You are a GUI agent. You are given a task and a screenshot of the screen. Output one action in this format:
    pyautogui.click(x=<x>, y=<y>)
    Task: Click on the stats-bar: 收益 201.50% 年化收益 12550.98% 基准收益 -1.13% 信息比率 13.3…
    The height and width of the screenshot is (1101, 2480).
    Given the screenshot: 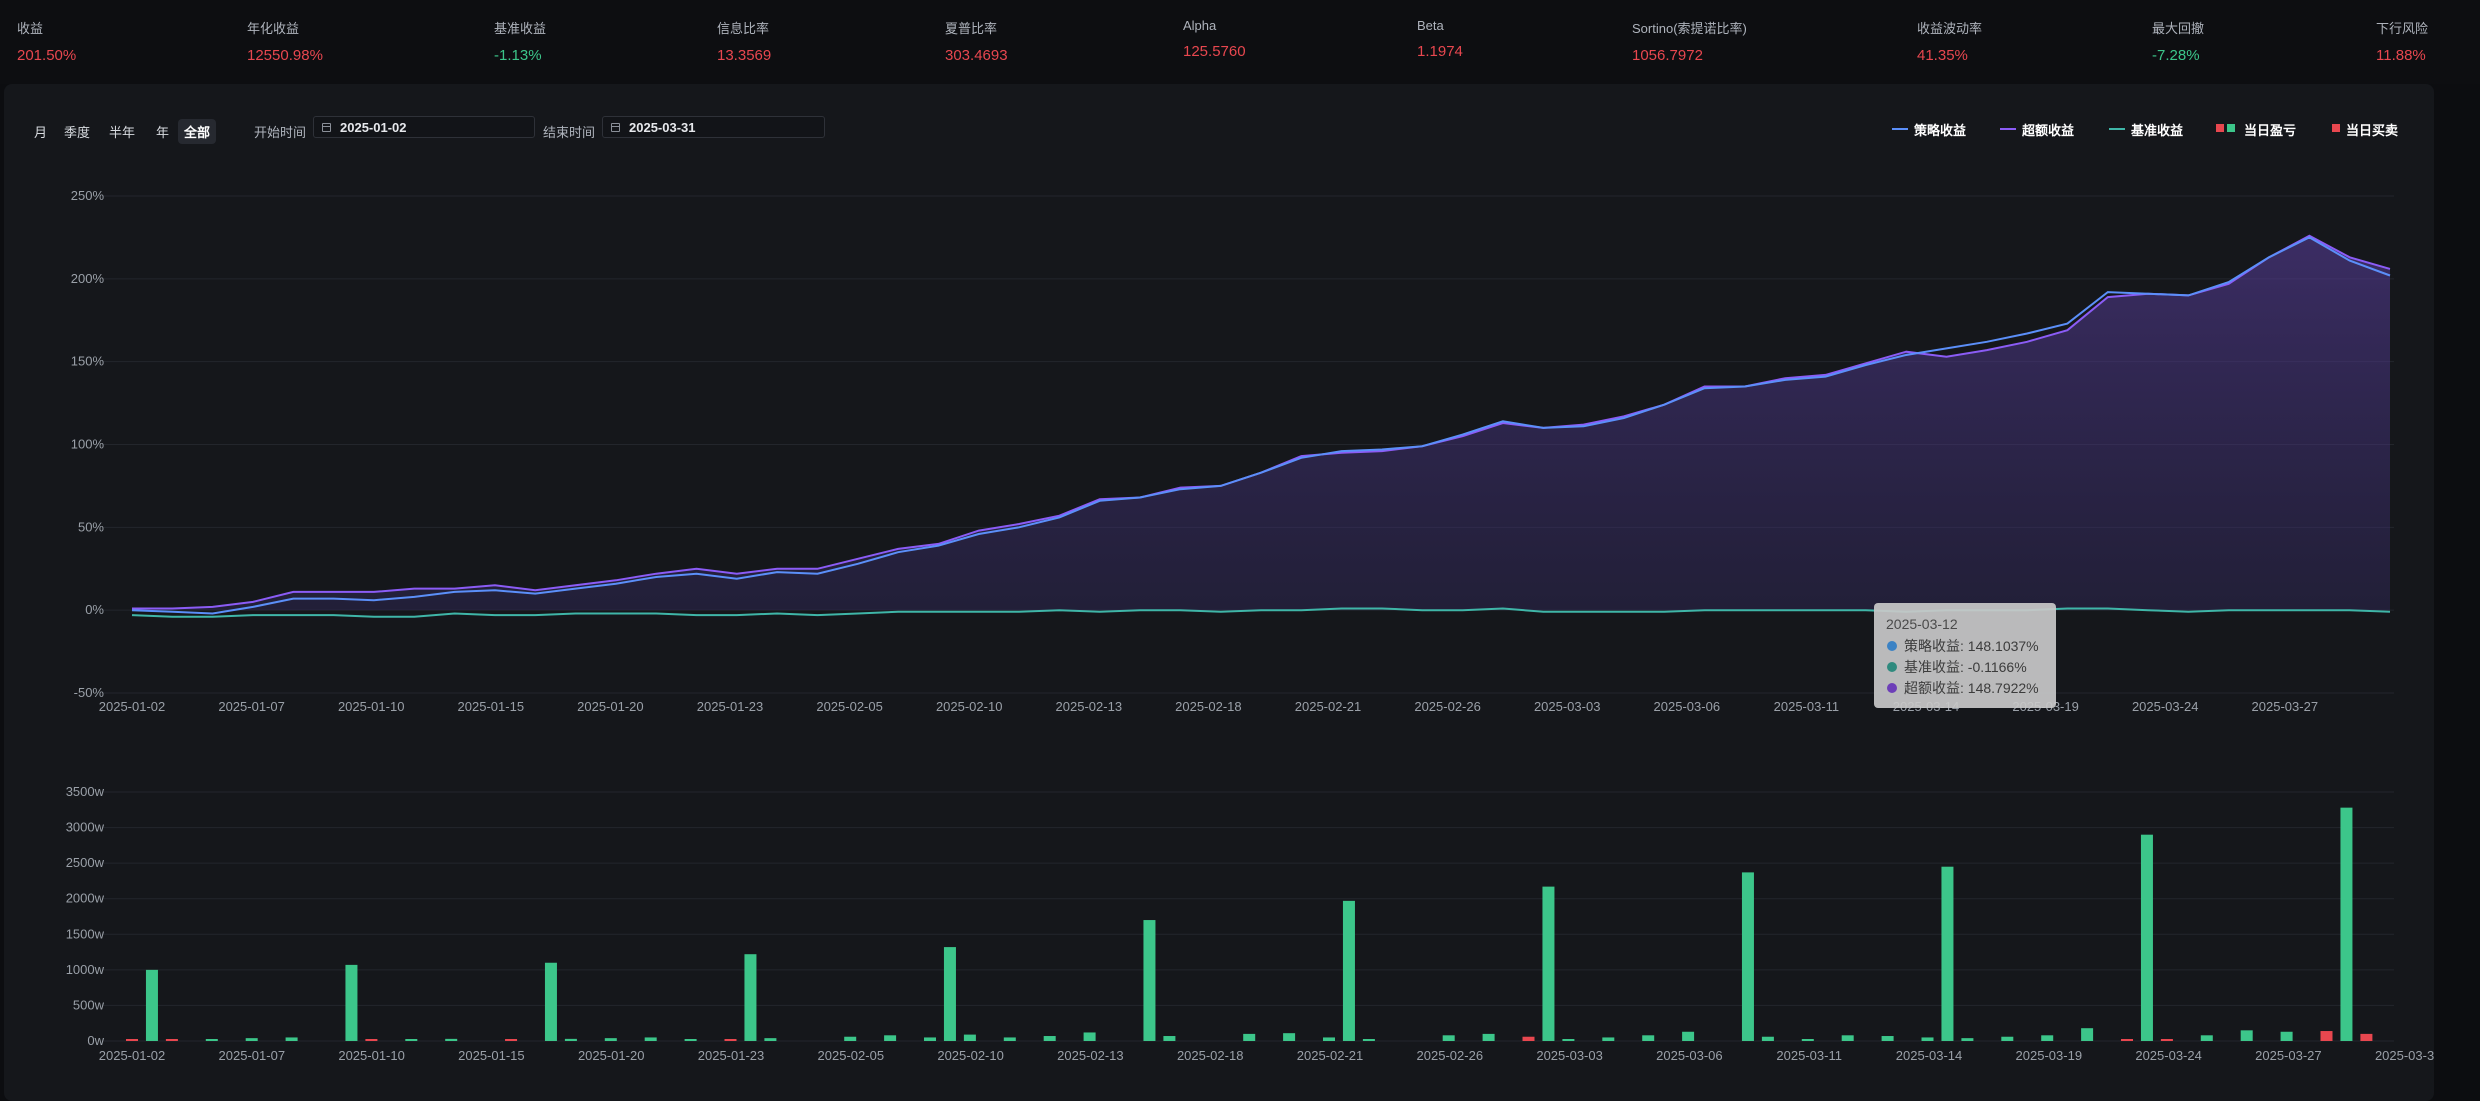 What is the action you would take?
    pyautogui.click(x=1240, y=42)
    